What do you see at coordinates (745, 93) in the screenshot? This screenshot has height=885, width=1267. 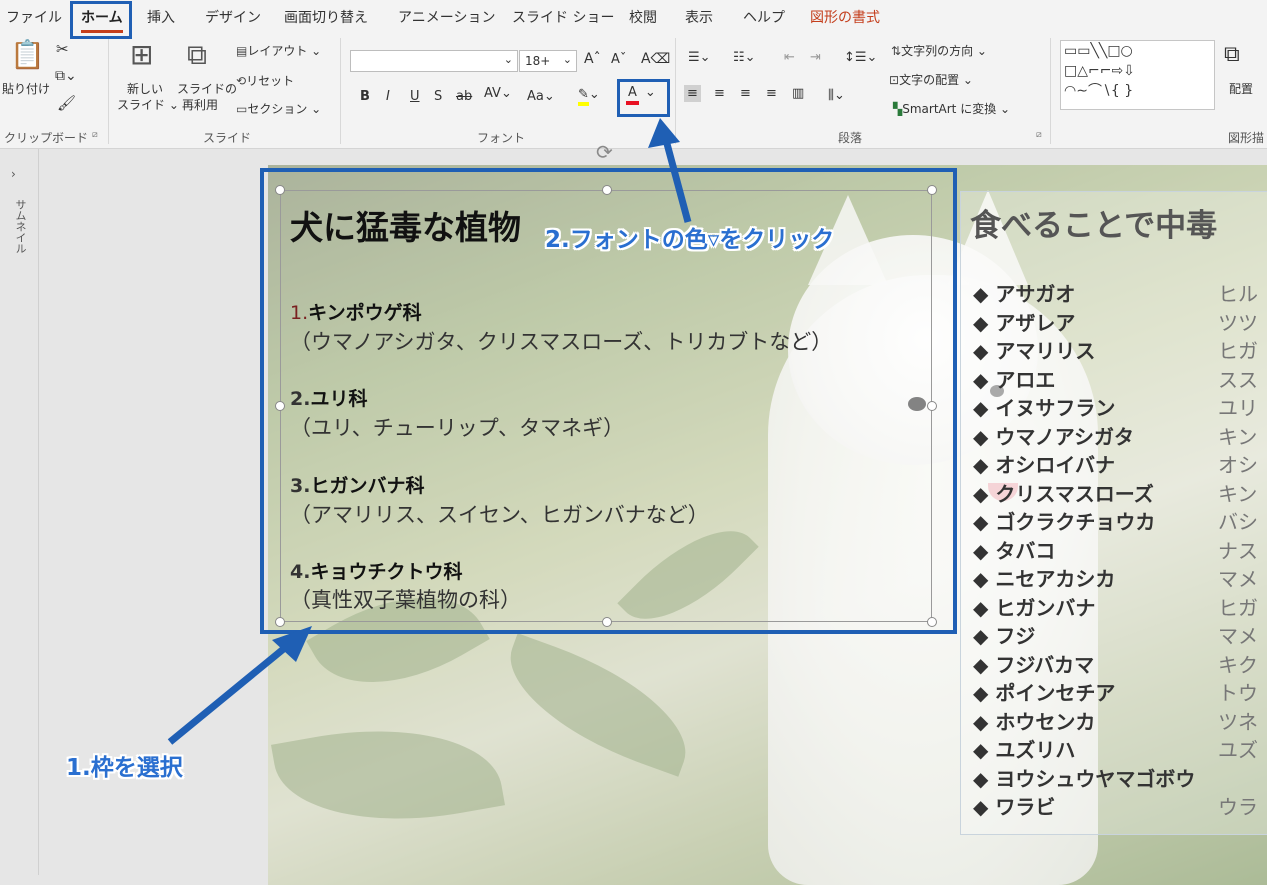 I see `align-right-icon: ≡` at bounding box center [745, 93].